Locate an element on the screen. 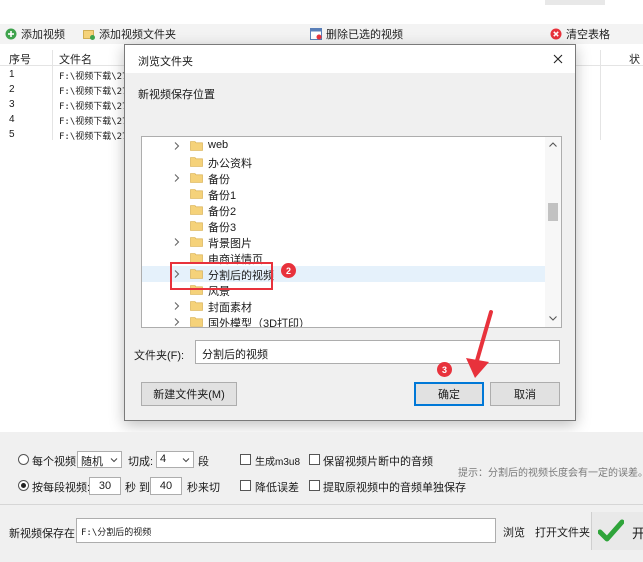  start-button-label: 开 is located at coordinates (637, 533).